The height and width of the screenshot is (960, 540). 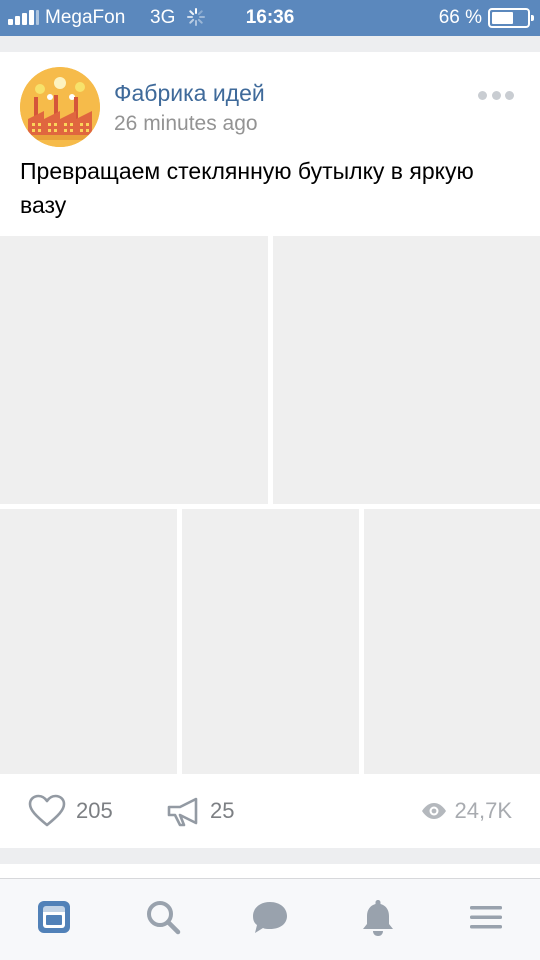 I want to click on tab-menu, so click(x=486, y=917).